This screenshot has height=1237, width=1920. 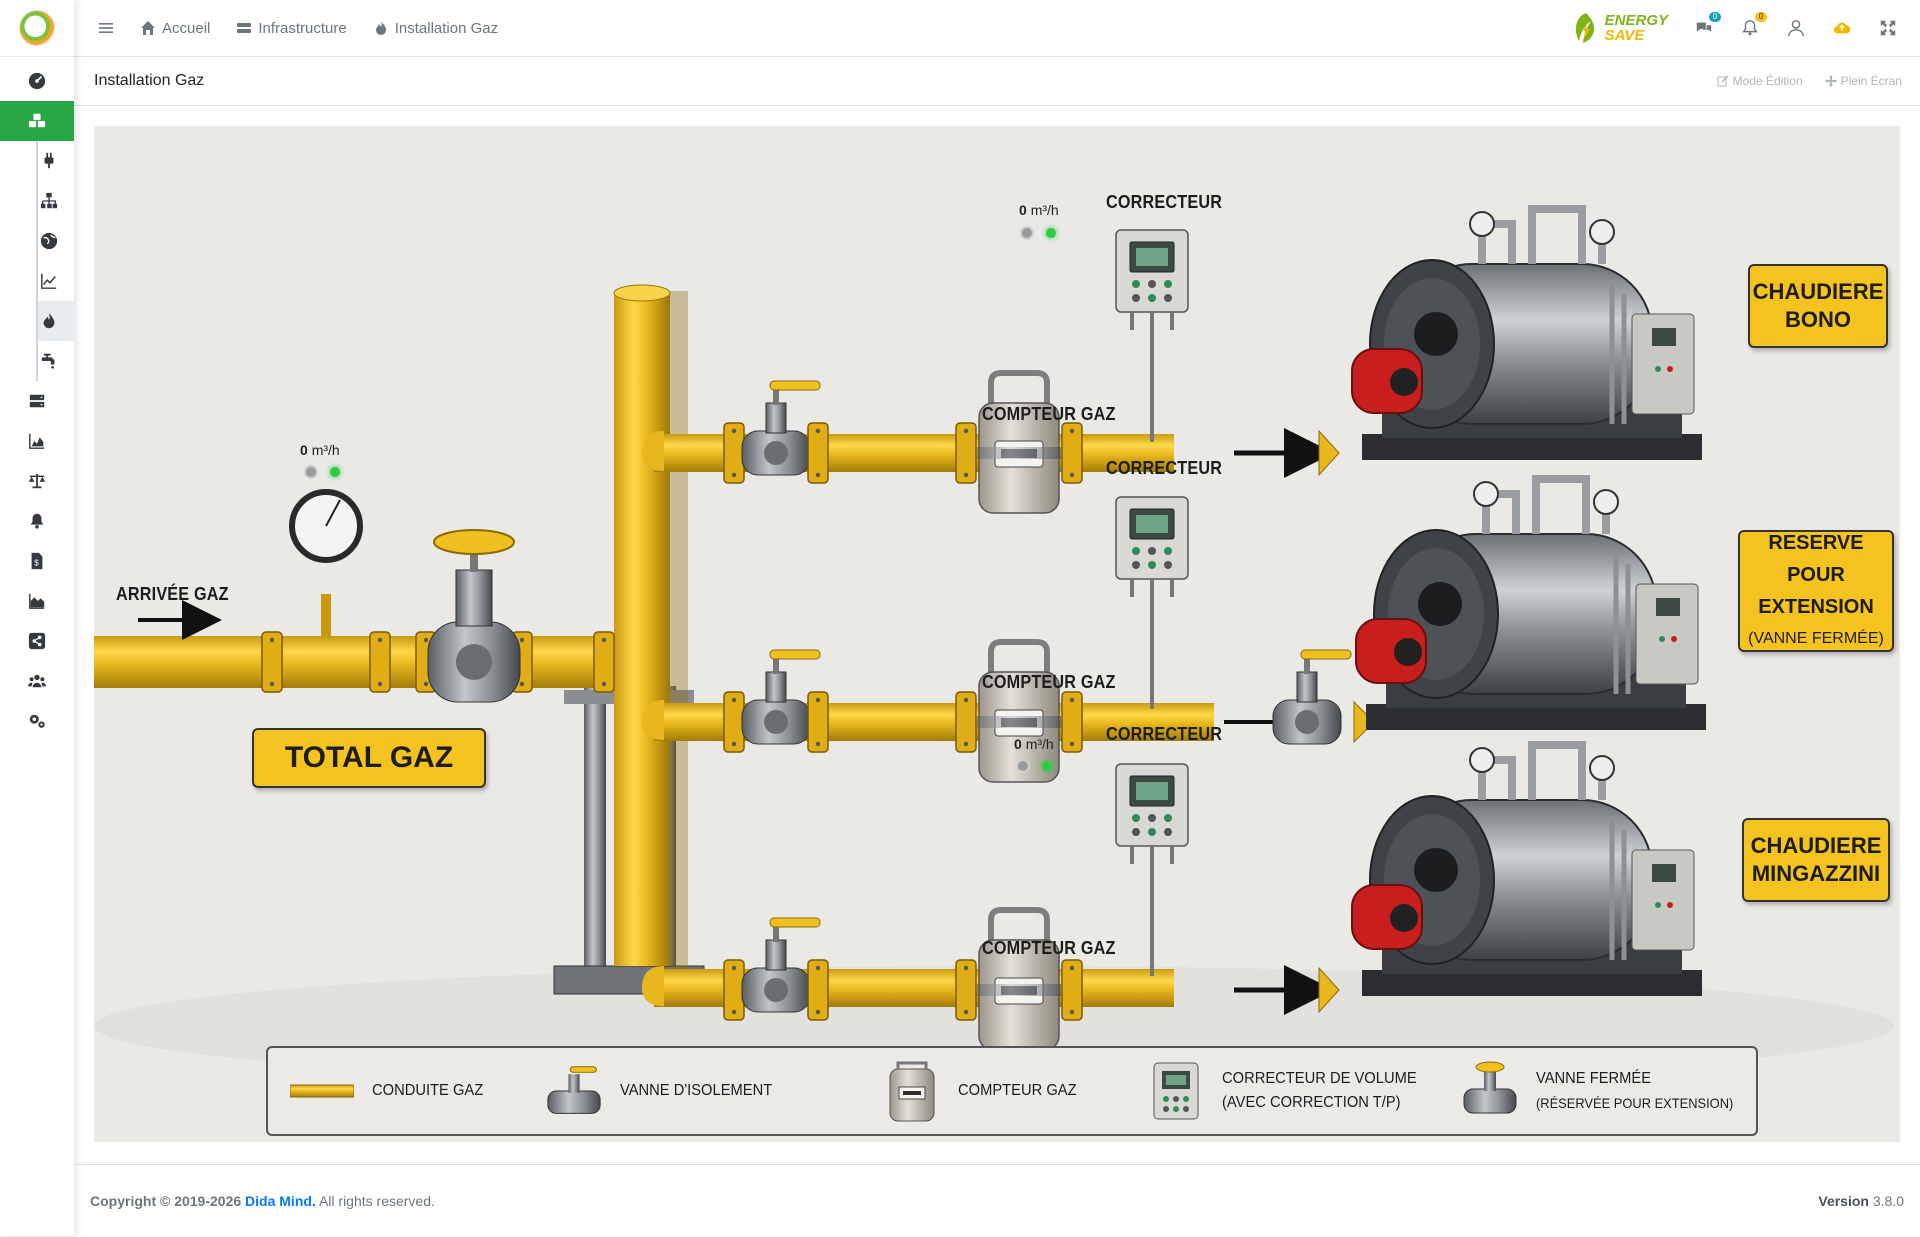 I want to click on sidebar-item-settings, so click(x=37, y=721).